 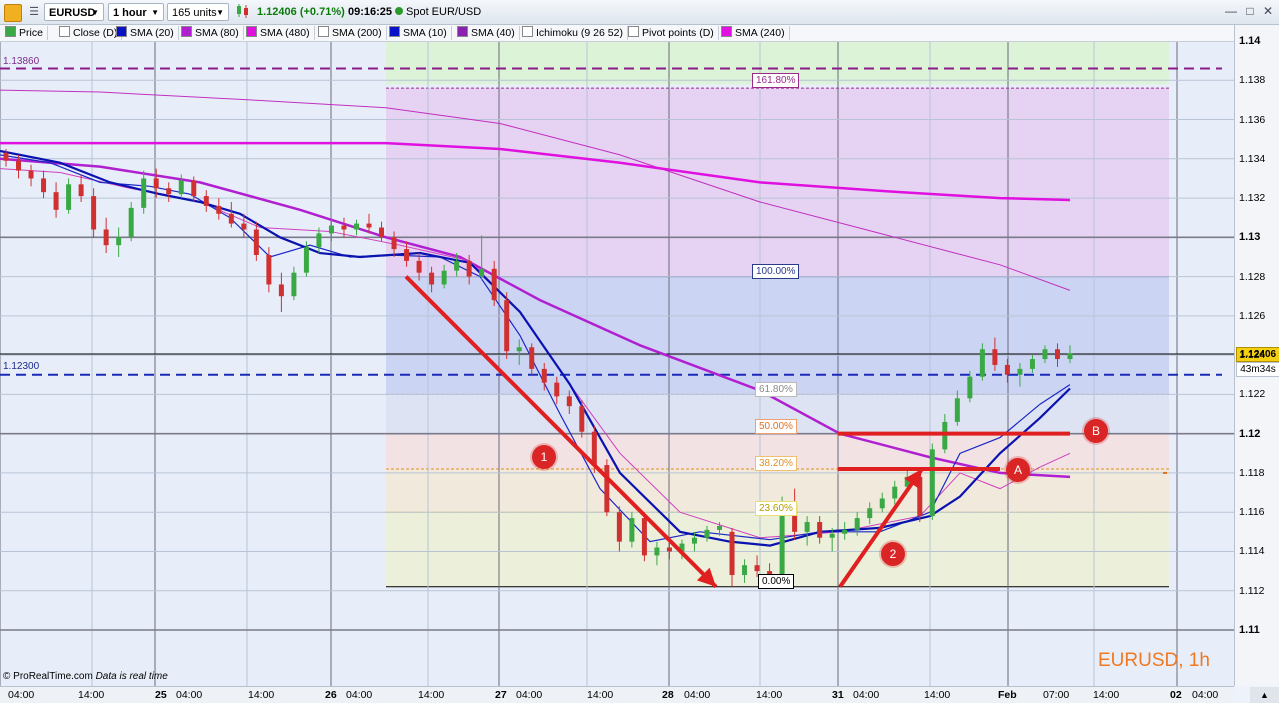 I want to click on watermark: © ProRealTime.com, so click(x=48, y=676).